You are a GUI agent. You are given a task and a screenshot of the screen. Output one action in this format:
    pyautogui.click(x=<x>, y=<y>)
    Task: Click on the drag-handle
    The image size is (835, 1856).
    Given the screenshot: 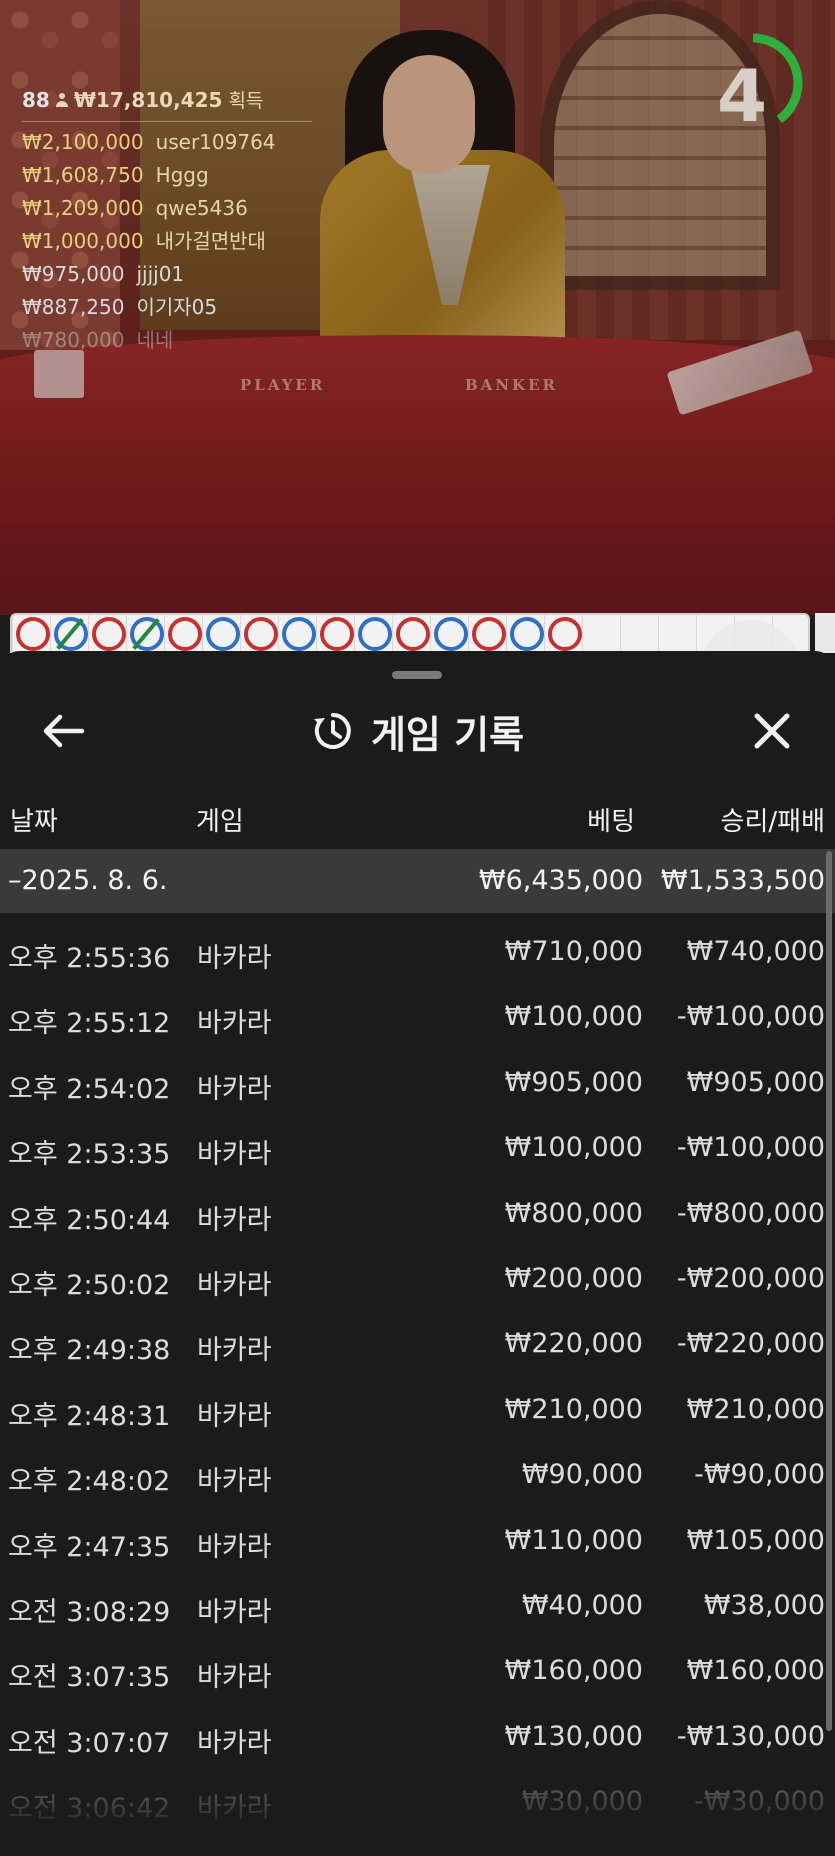 What is the action you would take?
    pyautogui.click(x=417, y=675)
    